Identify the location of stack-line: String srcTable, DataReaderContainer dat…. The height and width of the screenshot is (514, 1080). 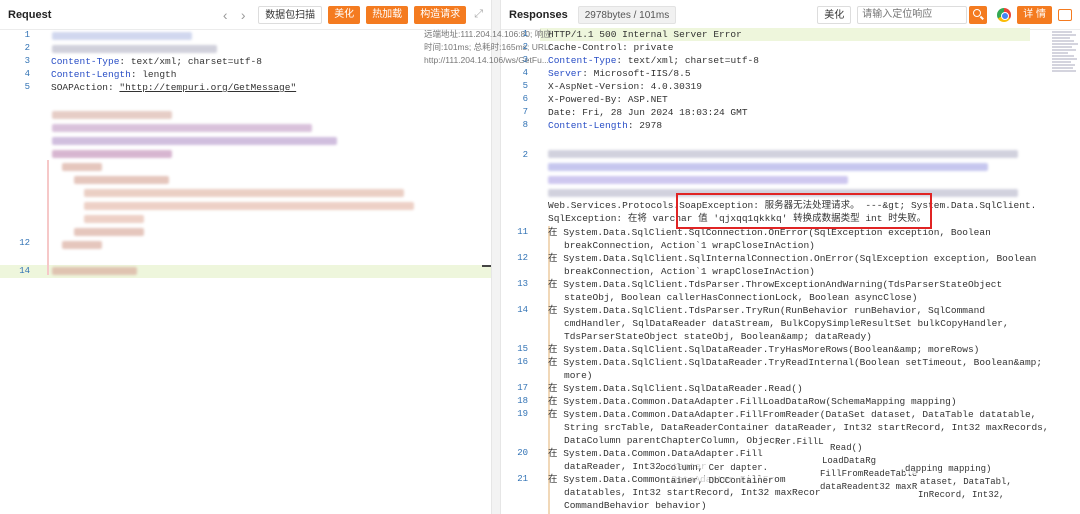
(806, 427).